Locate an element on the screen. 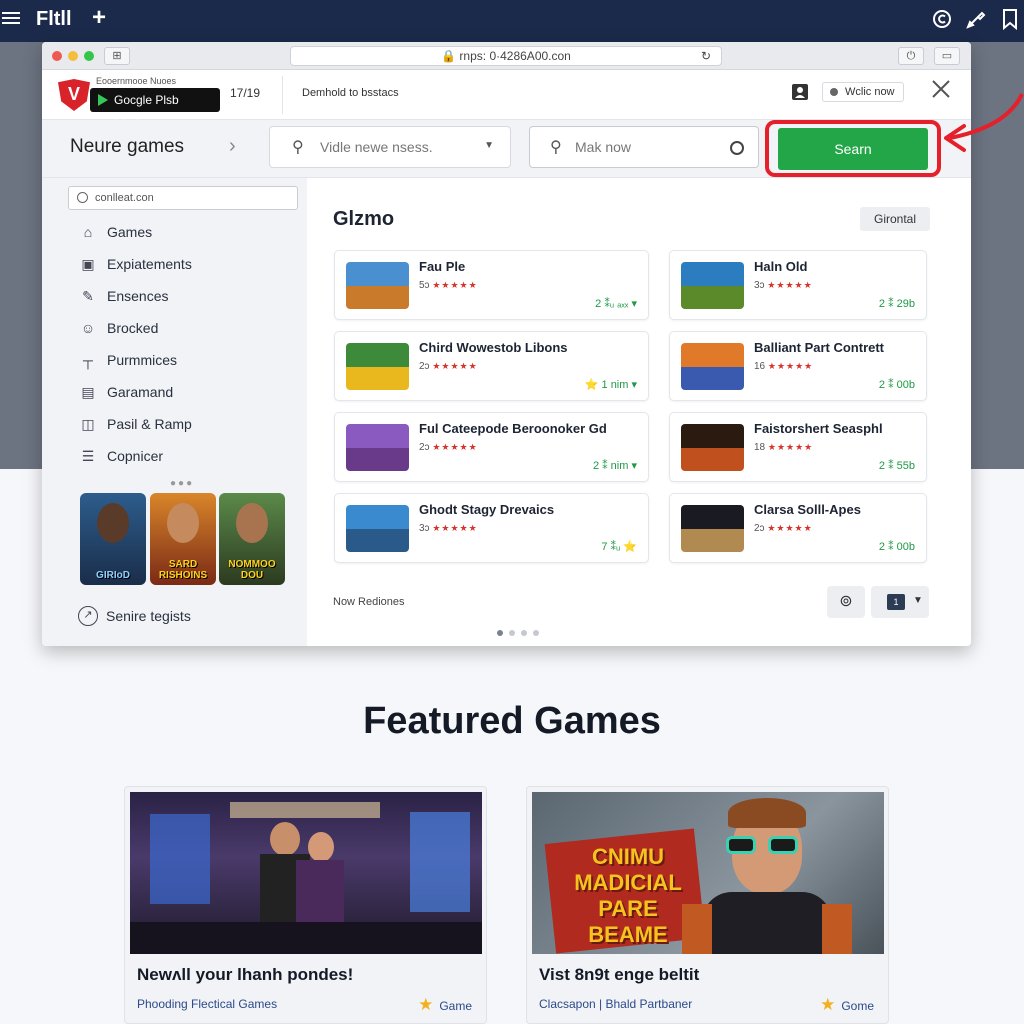 Image resolution: width=1024 pixels, height=1024 pixels. close-window-button is located at coordinates (57, 56).